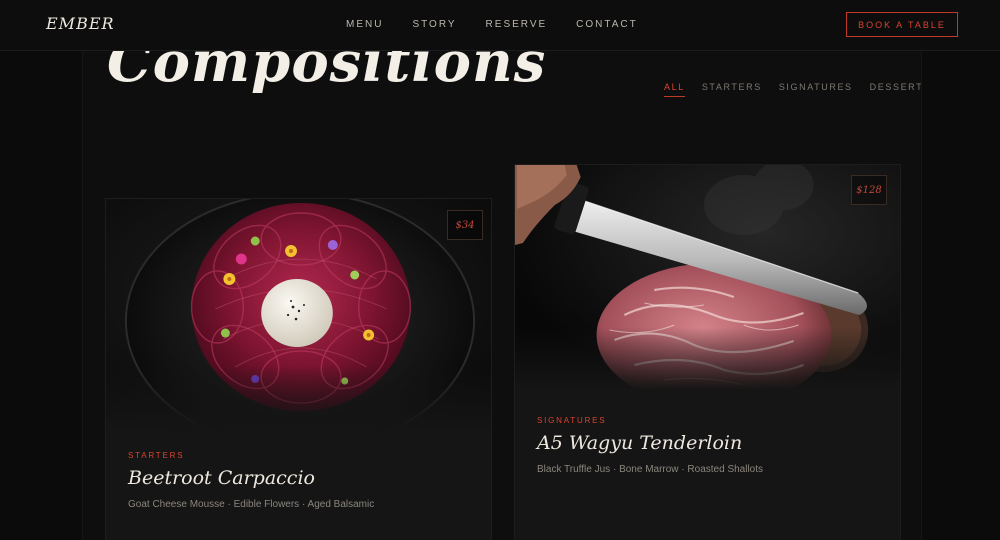  What do you see at coordinates (80, 23) in the screenshot?
I see `brand-logo: EMBER` at bounding box center [80, 23].